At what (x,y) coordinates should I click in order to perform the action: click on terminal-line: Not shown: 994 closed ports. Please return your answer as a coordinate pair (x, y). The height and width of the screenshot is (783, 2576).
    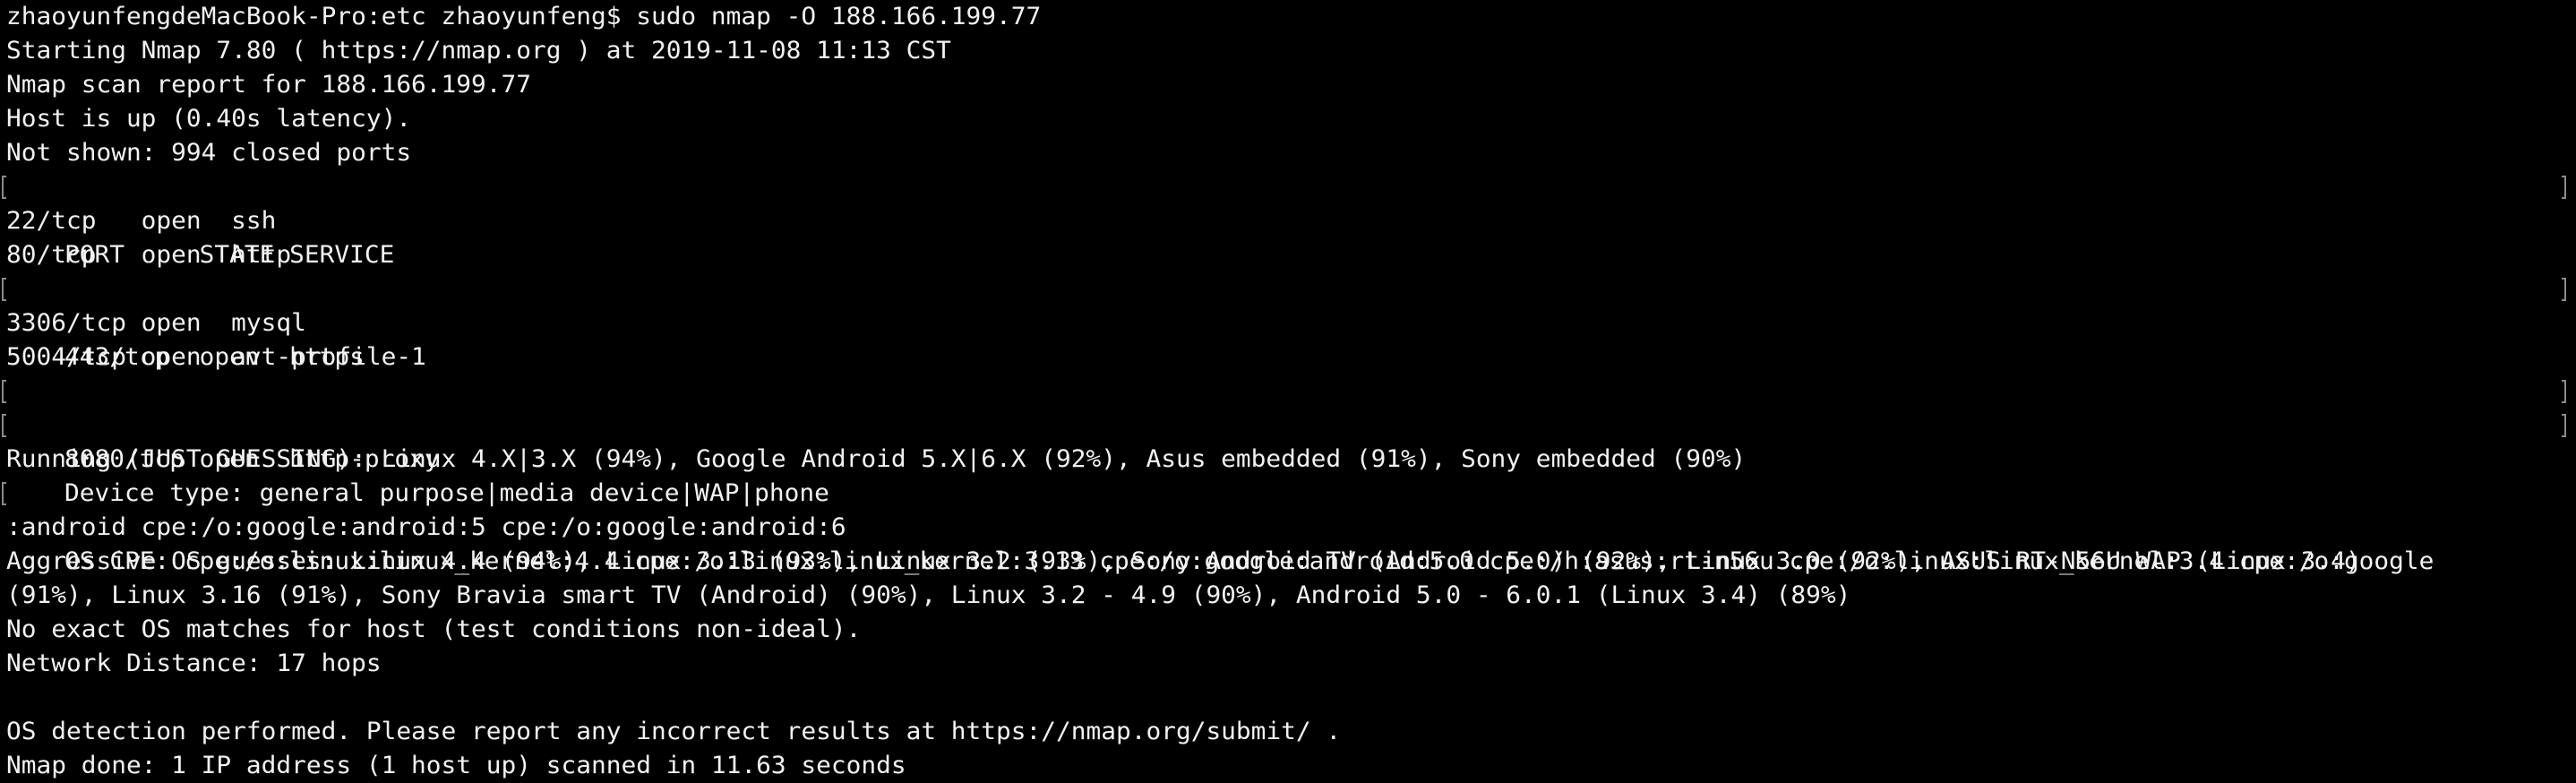
    Looking at the image, I should click on (1291, 153).